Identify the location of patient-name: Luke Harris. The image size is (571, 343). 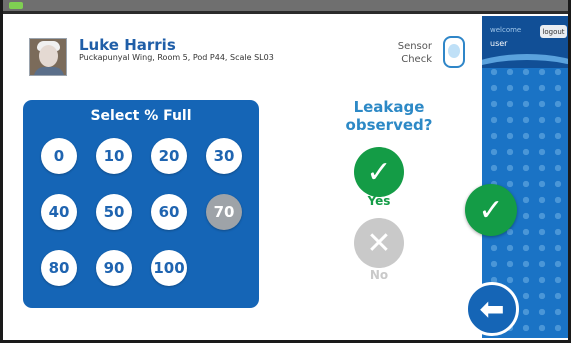
(127, 45).